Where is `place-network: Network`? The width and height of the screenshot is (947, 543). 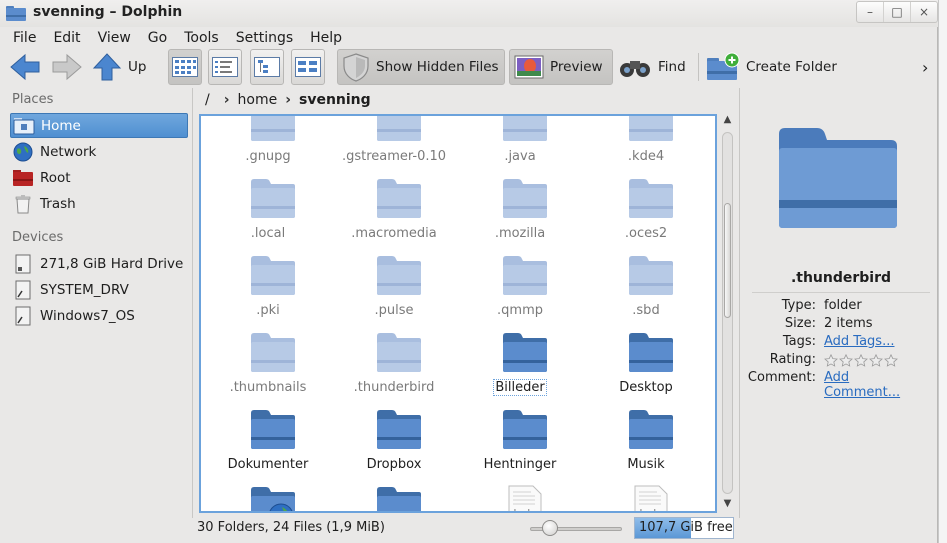
place-network: Network is located at coordinates (99, 151).